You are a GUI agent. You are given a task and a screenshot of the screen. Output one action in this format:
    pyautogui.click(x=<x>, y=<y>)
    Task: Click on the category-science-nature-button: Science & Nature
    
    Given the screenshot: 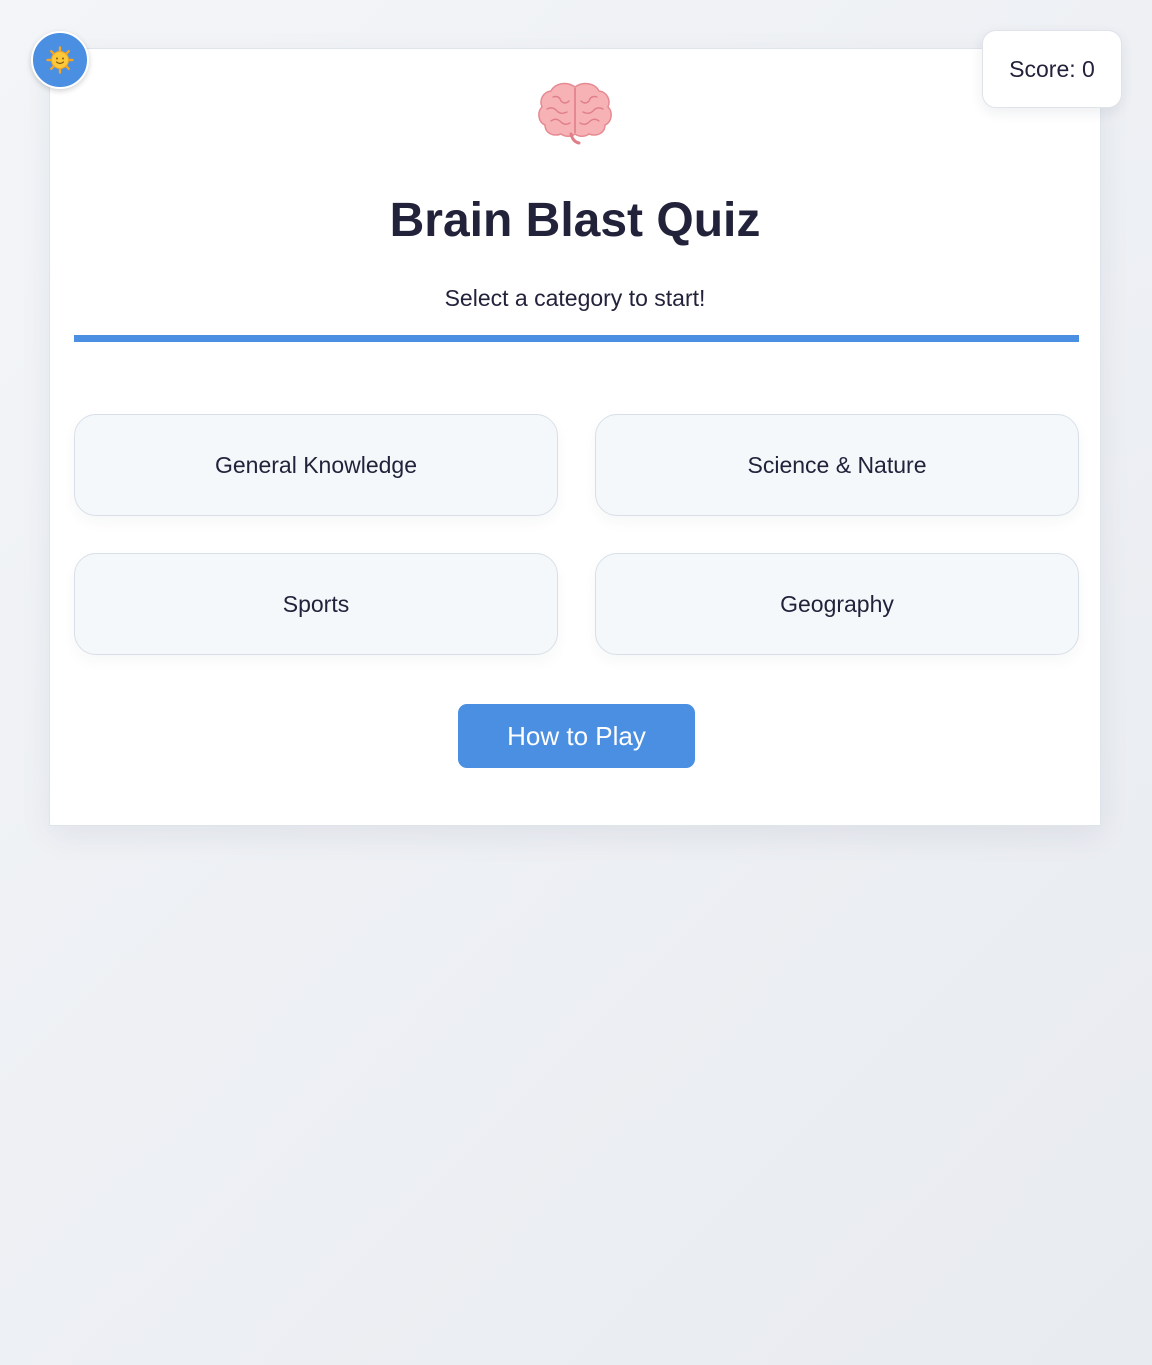 What is the action you would take?
    pyautogui.click(x=837, y=465)
    